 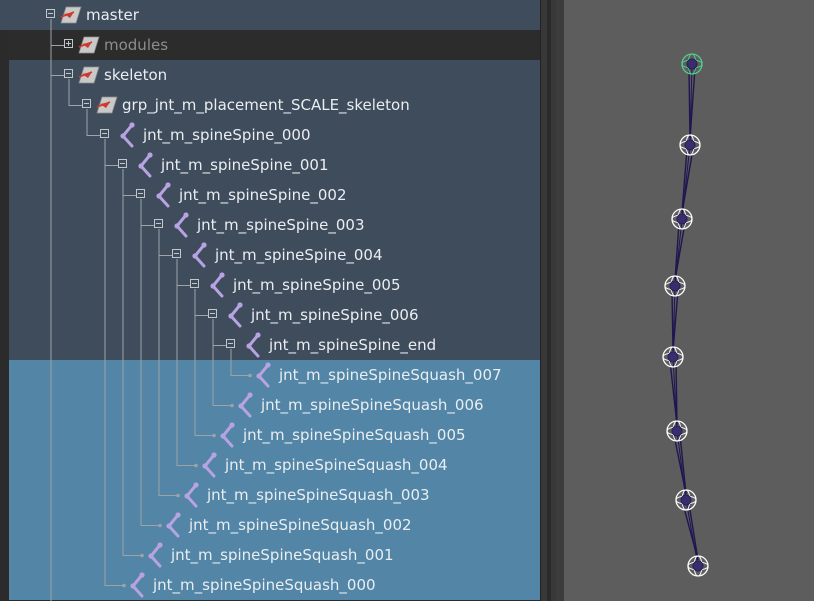 What do you see at coordinates (135, 75) in the screenshot?
I see `outliner-item-label: skeleton` at bounding box center [135, 75].